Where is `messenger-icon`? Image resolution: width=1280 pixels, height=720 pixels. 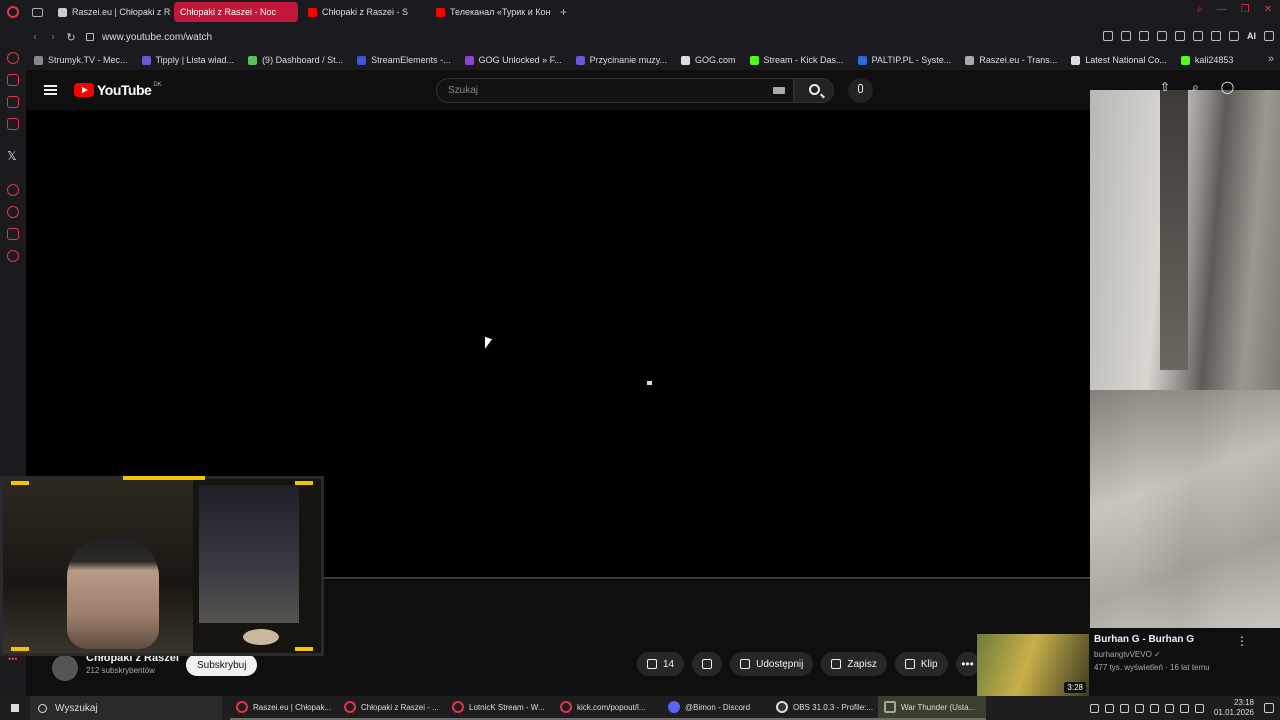
messenger-icon is located at coordinates (13, 124).